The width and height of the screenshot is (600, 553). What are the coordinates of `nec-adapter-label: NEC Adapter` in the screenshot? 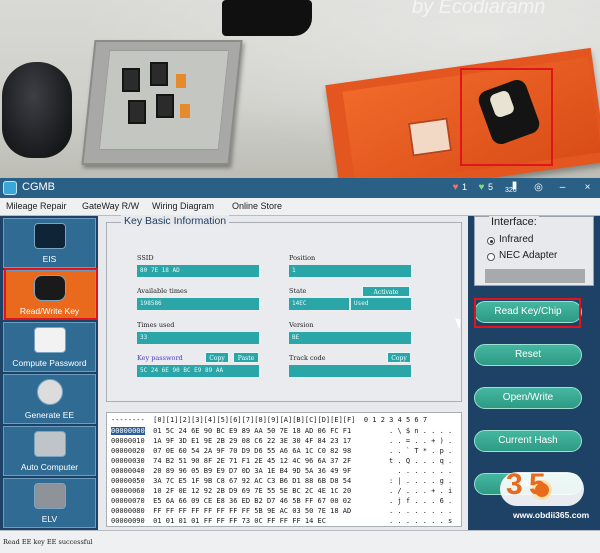 It's located at (528, 255).